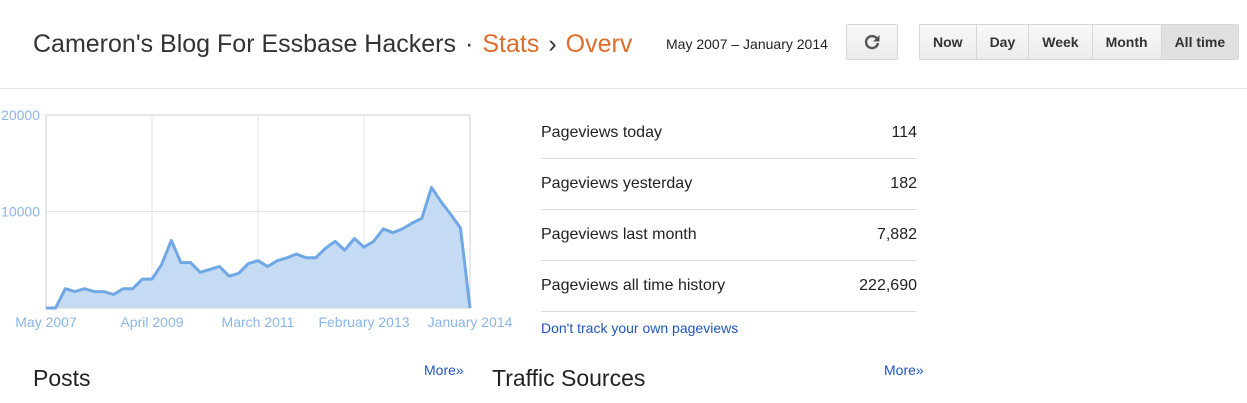 The height and width of the screenshot is (403, 1247). Describe the element at coordinates (1061, 42) in the screenshot. I see `range-week-button: Week` at that location.